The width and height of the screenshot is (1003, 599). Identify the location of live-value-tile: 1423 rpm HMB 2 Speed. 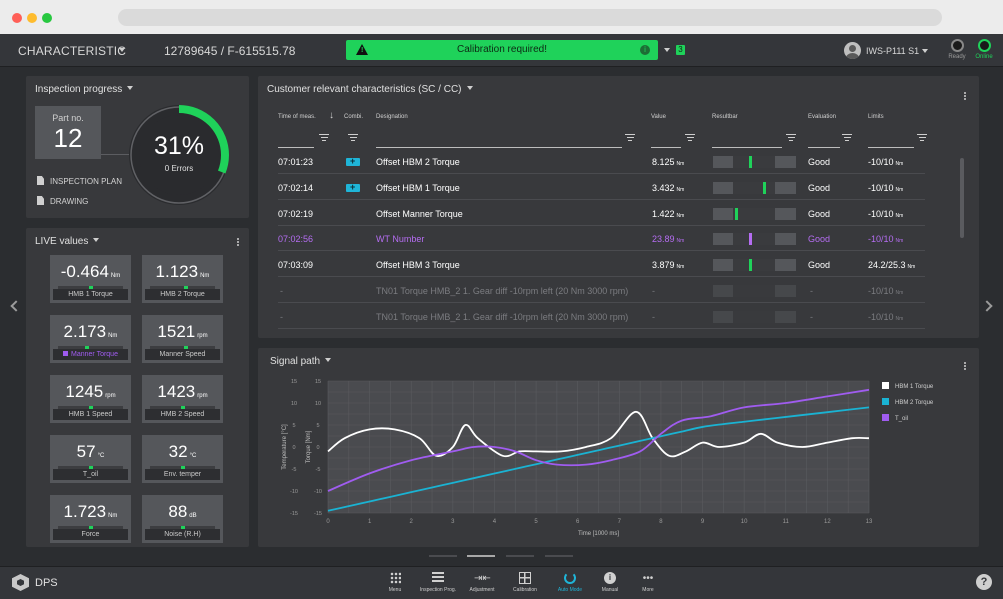
(182, 399).